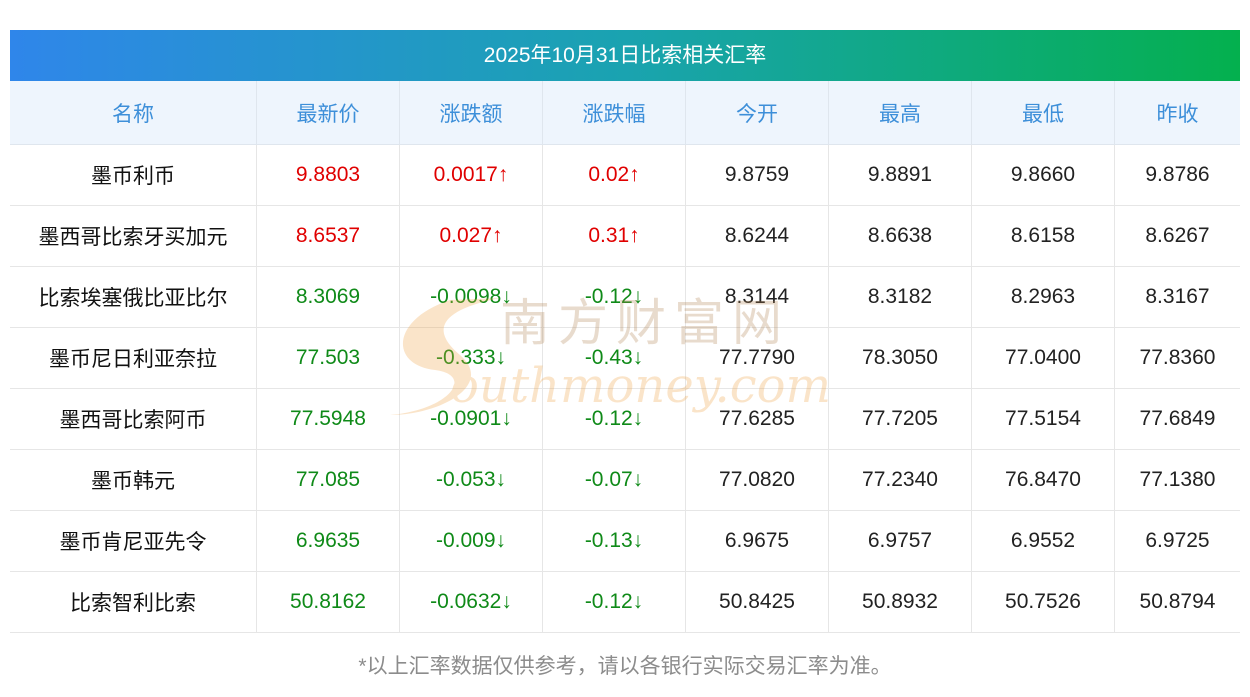  What do you see at coordinates (900, 358) in the screenshot?
I see `cell-high: 78.3050` at bounding box center [900, 358].